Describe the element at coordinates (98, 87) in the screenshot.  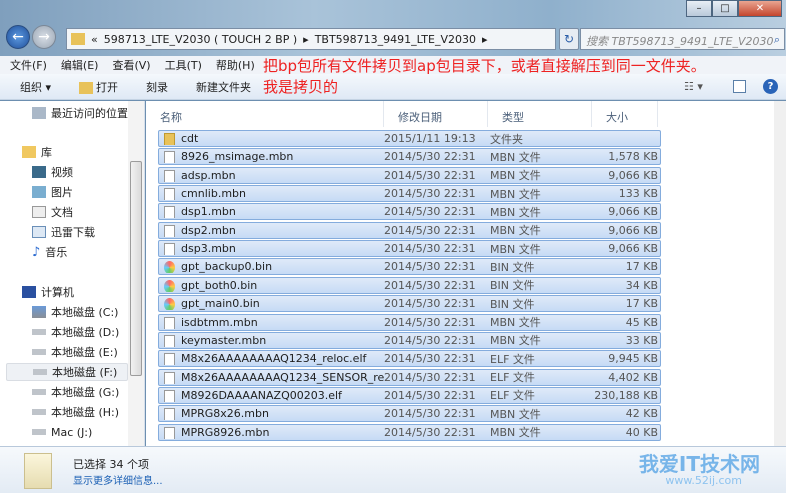
I see `open-button: 打开` at that location.